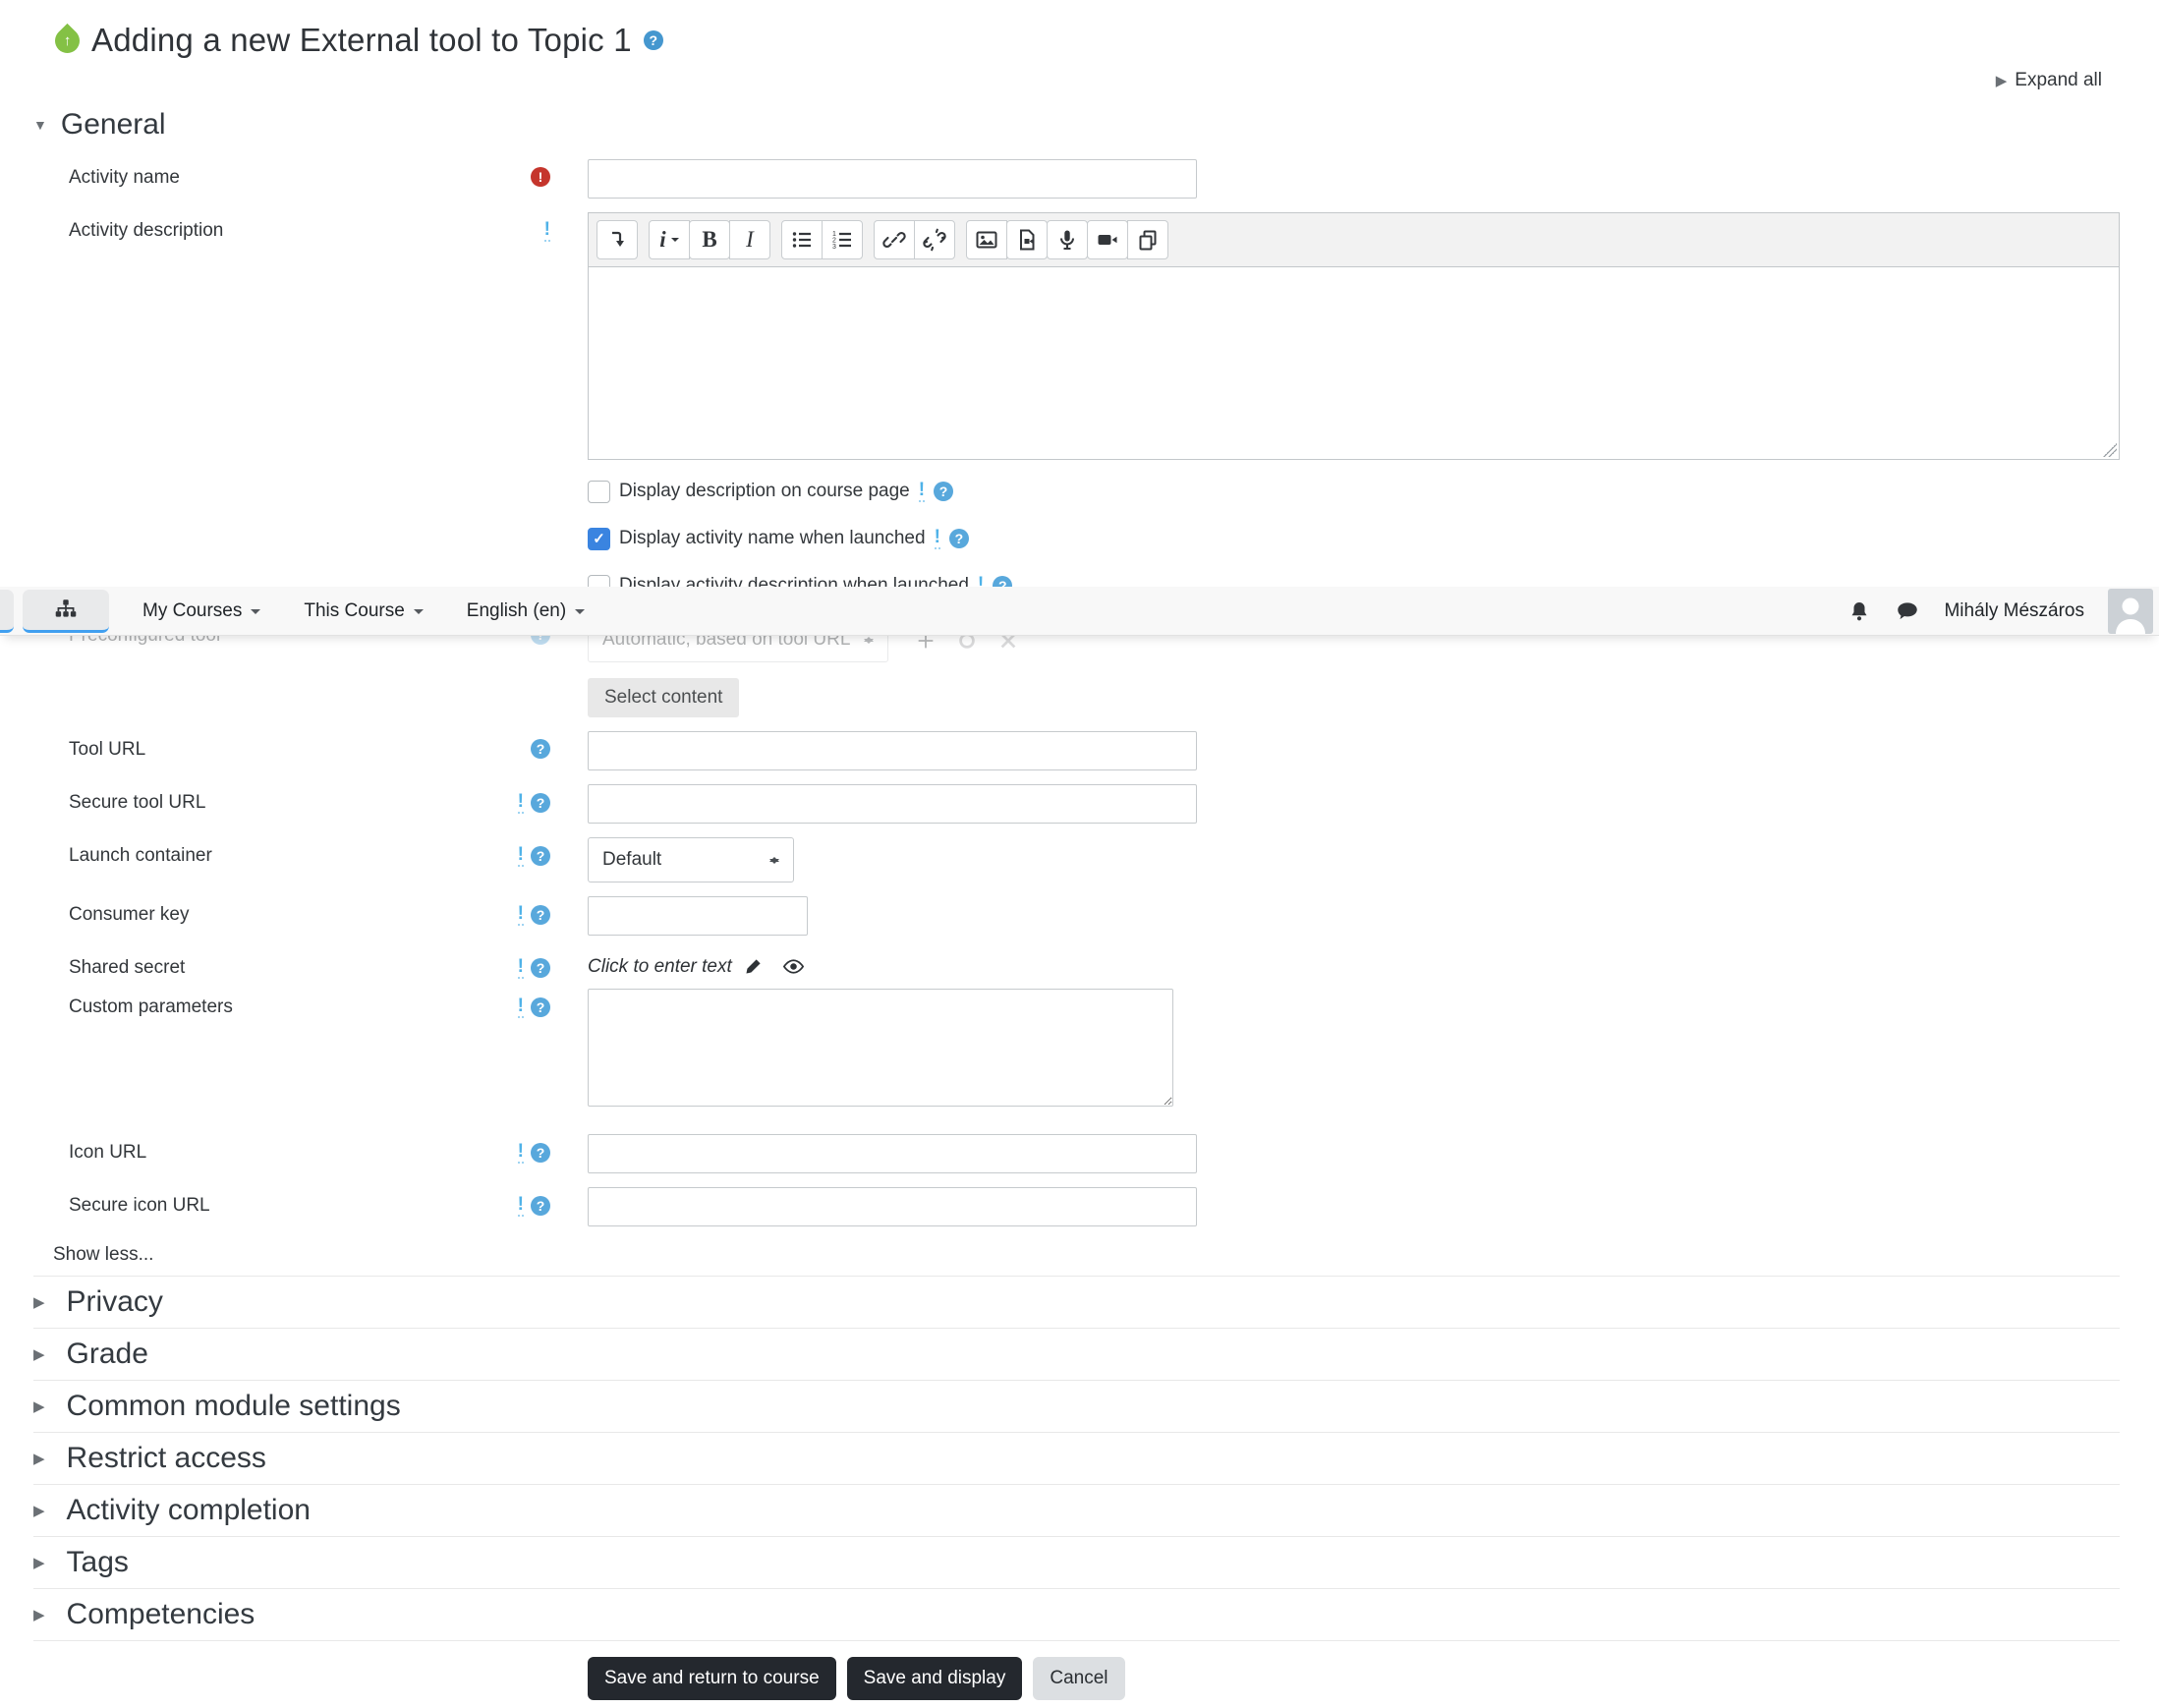 The image size is (2159, 1708). Describe the element at coordinates (166, 1458) in the screenshot. I see `section-title: Restrict access` at that location.